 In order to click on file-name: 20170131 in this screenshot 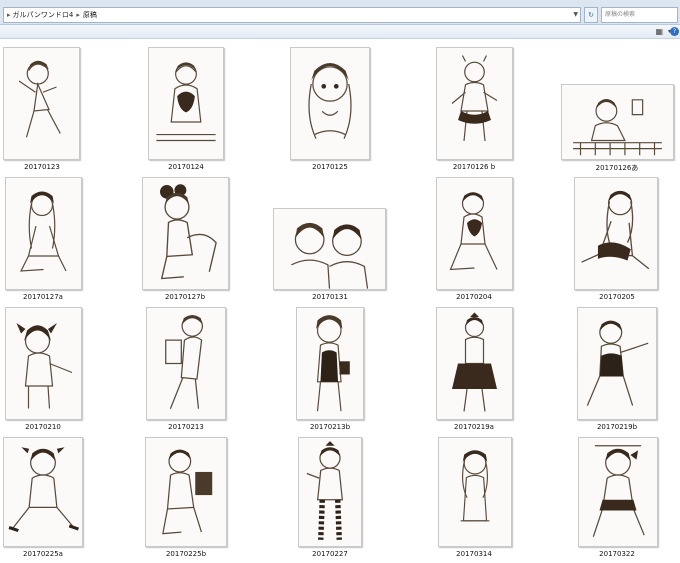, I will do `click(330, 297)`.